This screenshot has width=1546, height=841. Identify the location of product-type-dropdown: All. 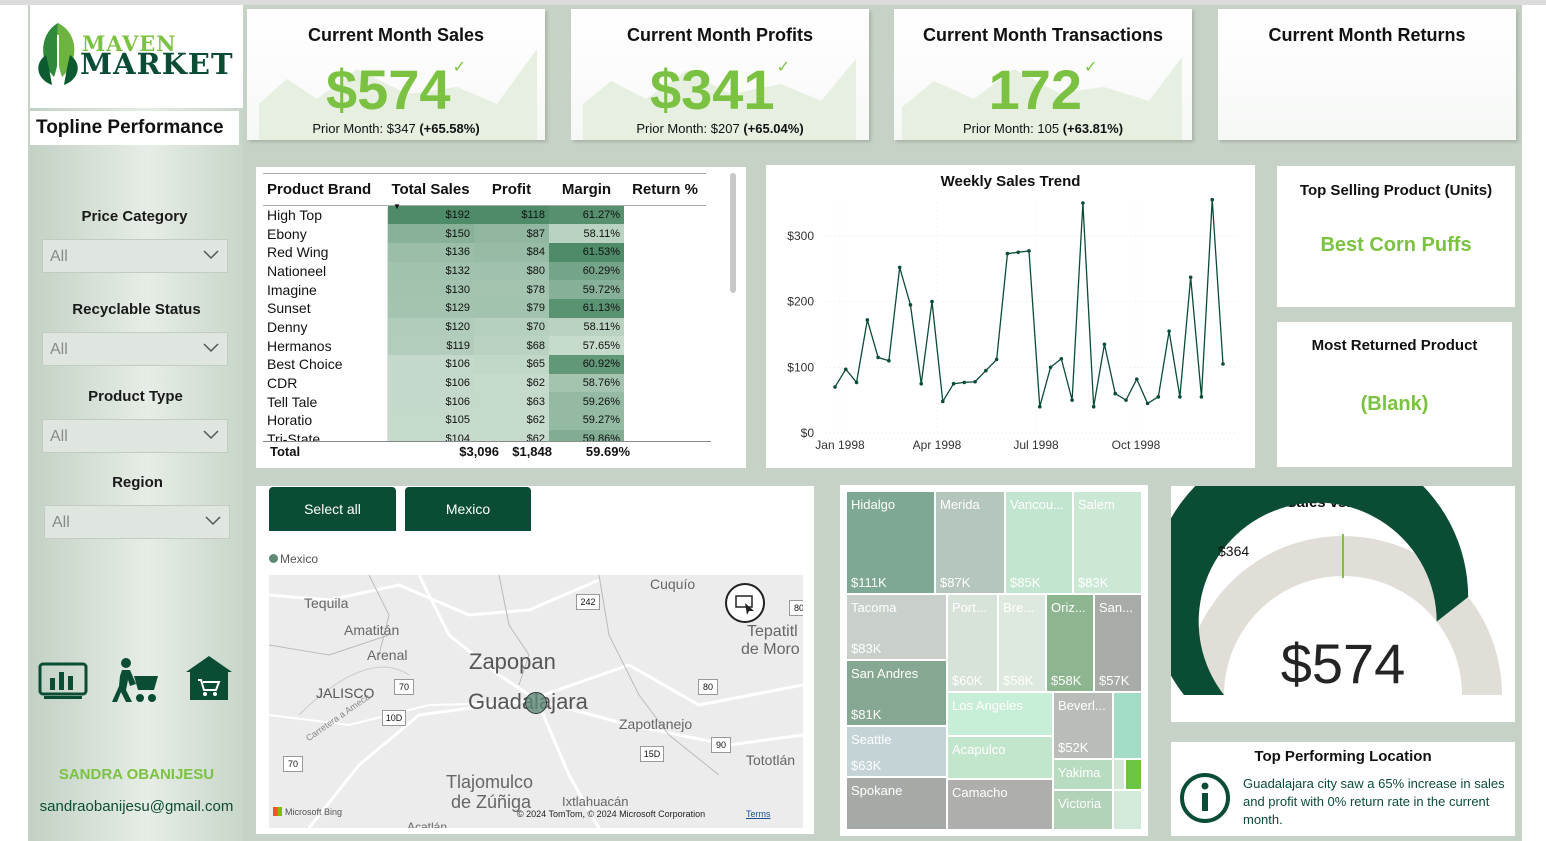
(135, 436).